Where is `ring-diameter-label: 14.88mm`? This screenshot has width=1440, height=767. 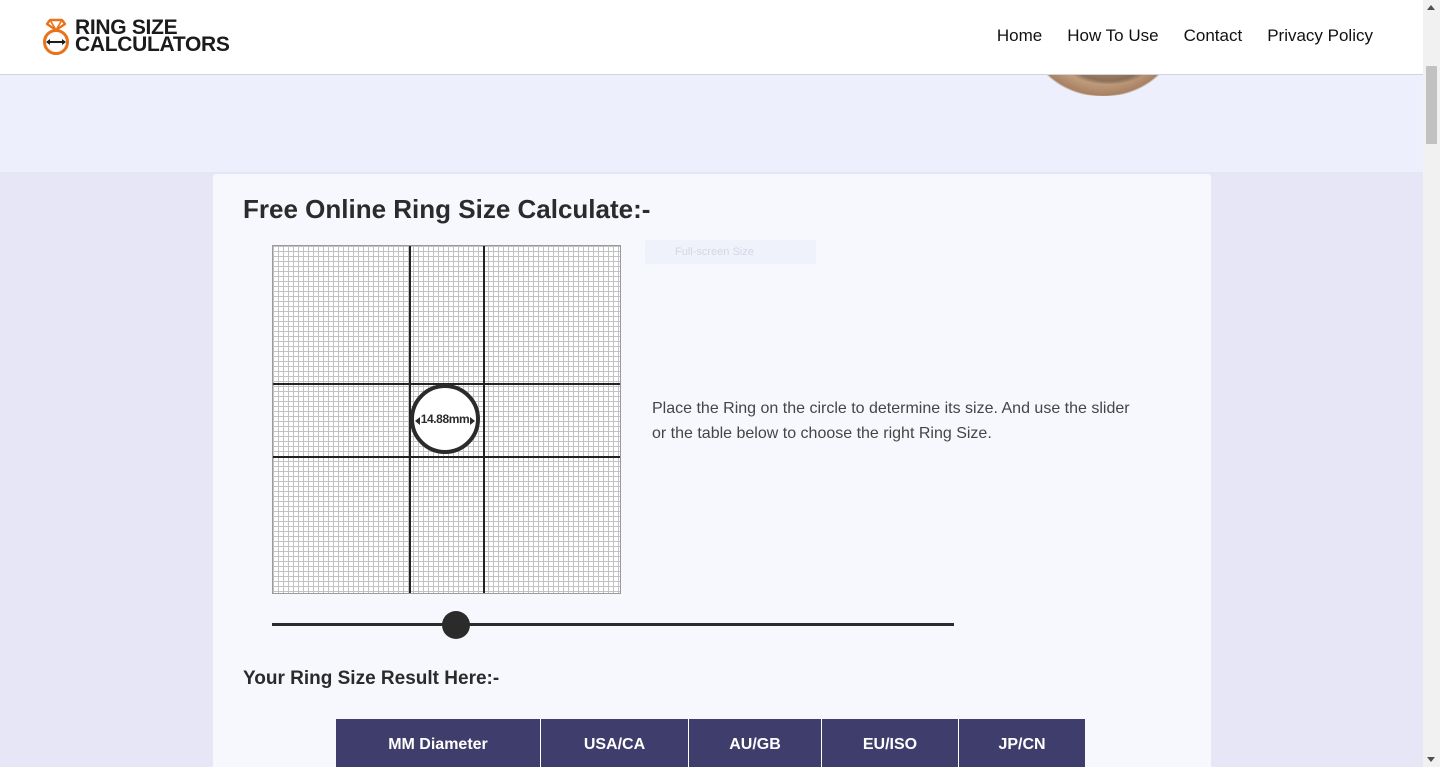
ring-diameter-label: 14.88mm is located at coordinates (445, 419).